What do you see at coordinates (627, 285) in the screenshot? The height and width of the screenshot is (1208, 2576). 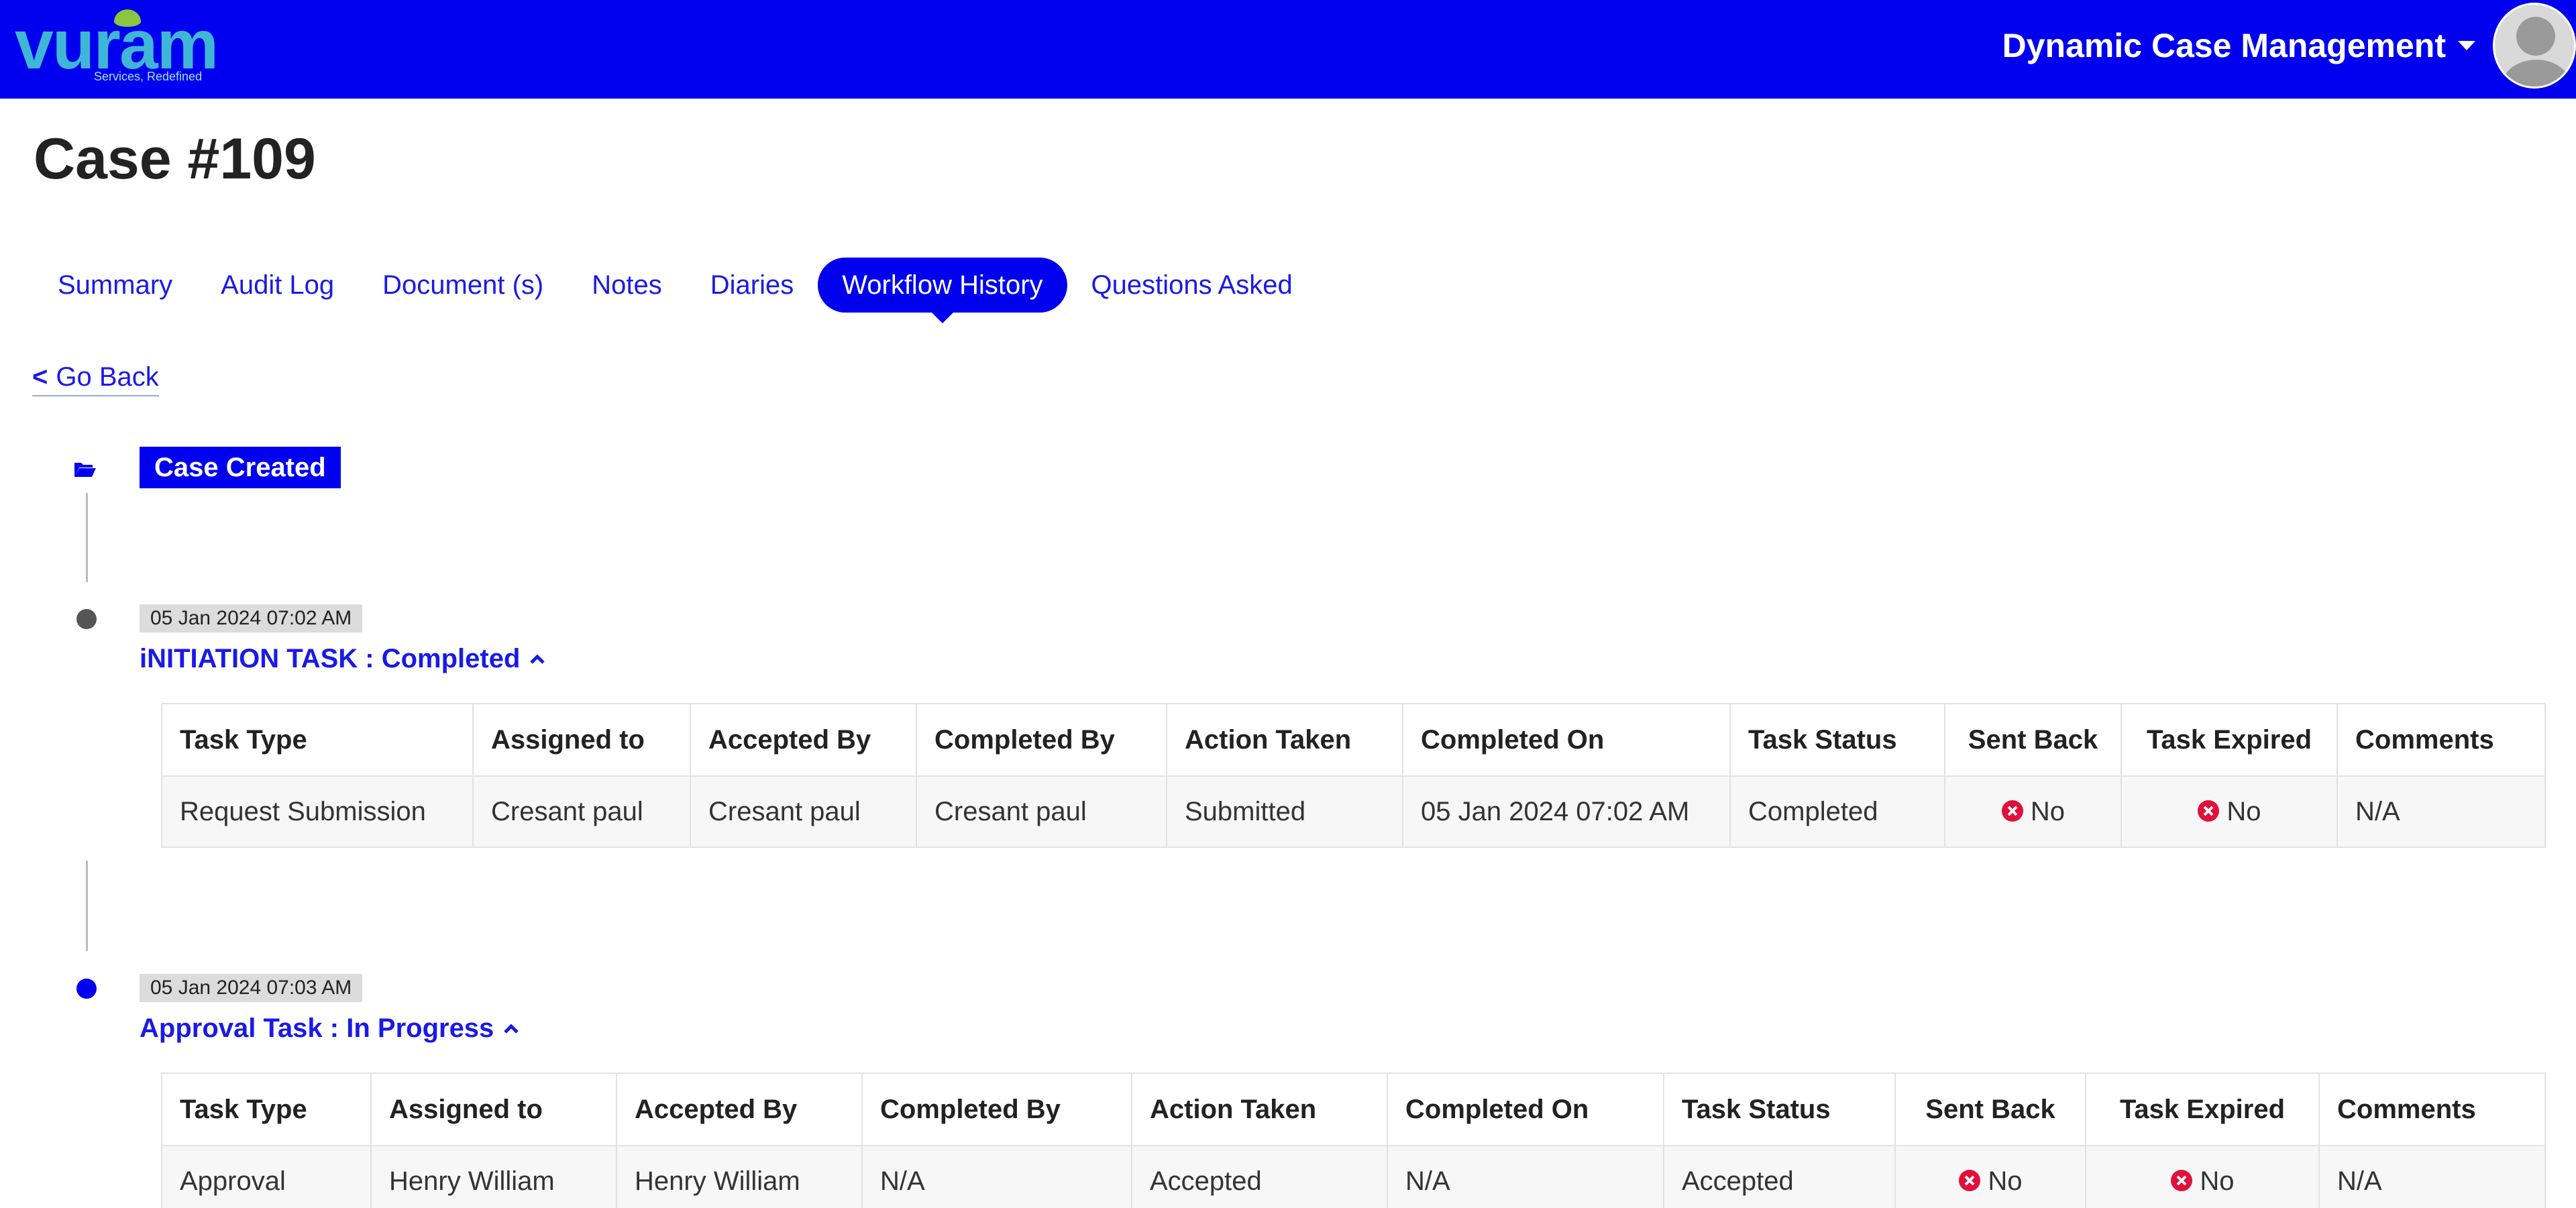 I see `tab-notes: Notes` at bounding box center [627, 285].